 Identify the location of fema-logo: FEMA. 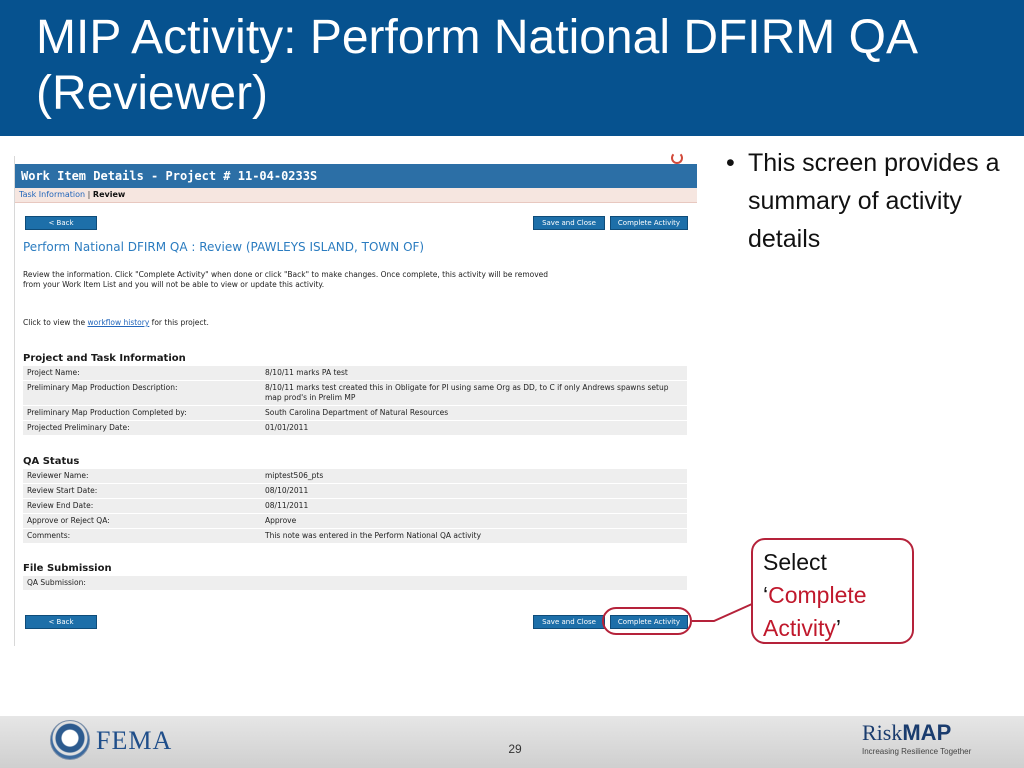
(134, 740).